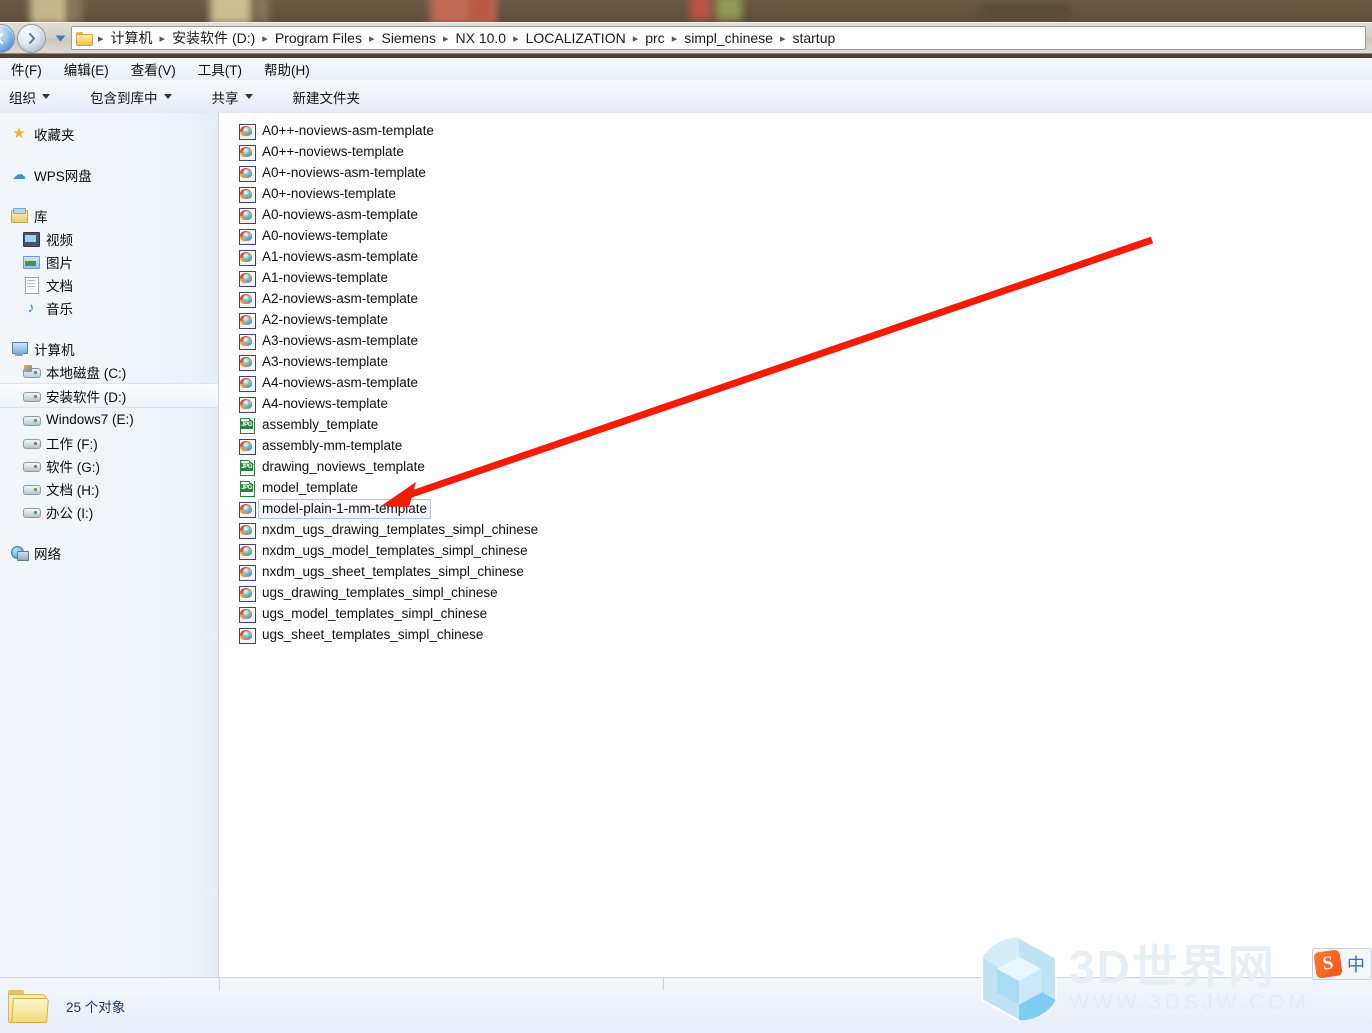 This screenshot has width=1372, height=1033. I want to click on sidebar-item-网络: 网络, so click(109, 552).